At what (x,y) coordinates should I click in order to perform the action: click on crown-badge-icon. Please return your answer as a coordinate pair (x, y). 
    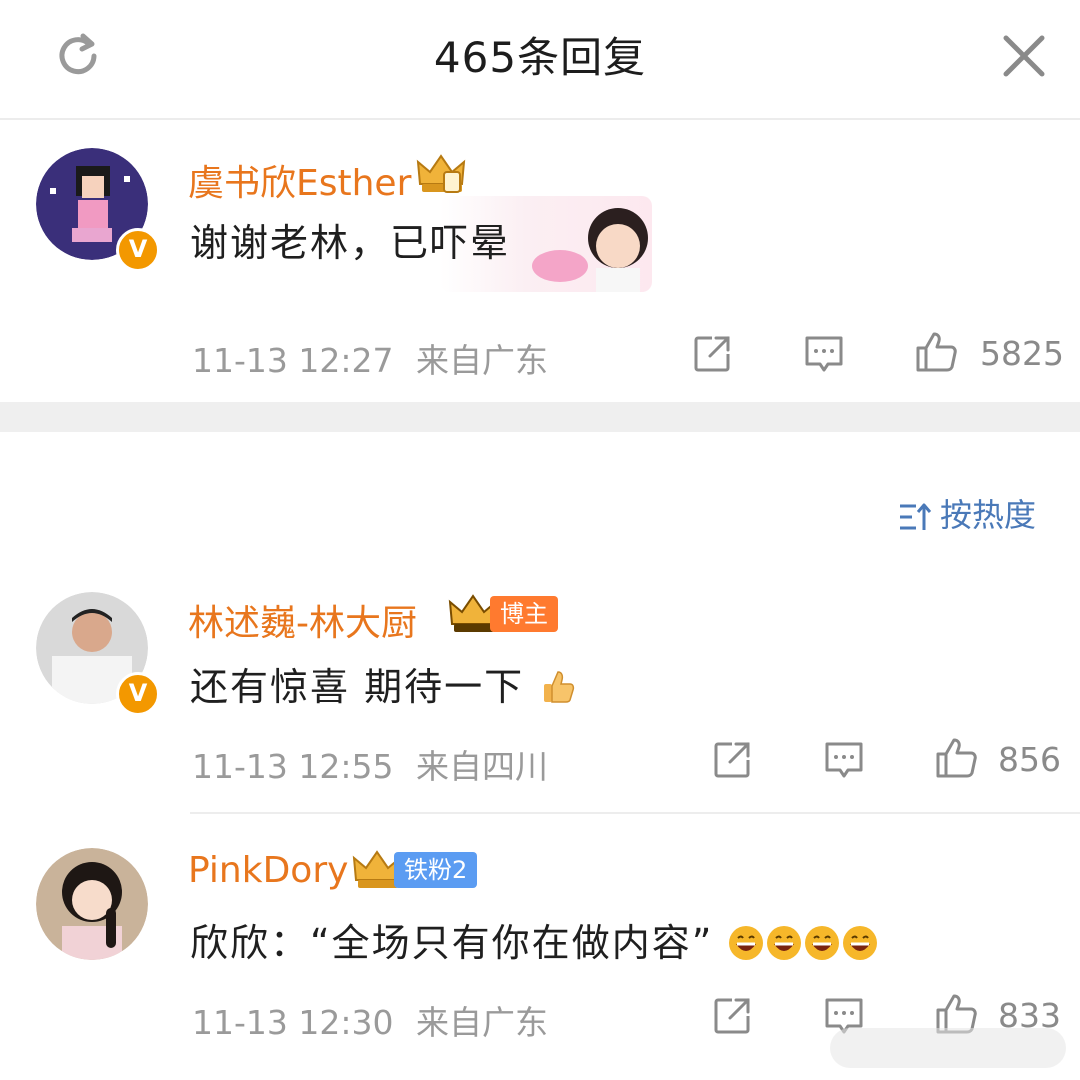
    Looking at the image, I should click on (441, 173).